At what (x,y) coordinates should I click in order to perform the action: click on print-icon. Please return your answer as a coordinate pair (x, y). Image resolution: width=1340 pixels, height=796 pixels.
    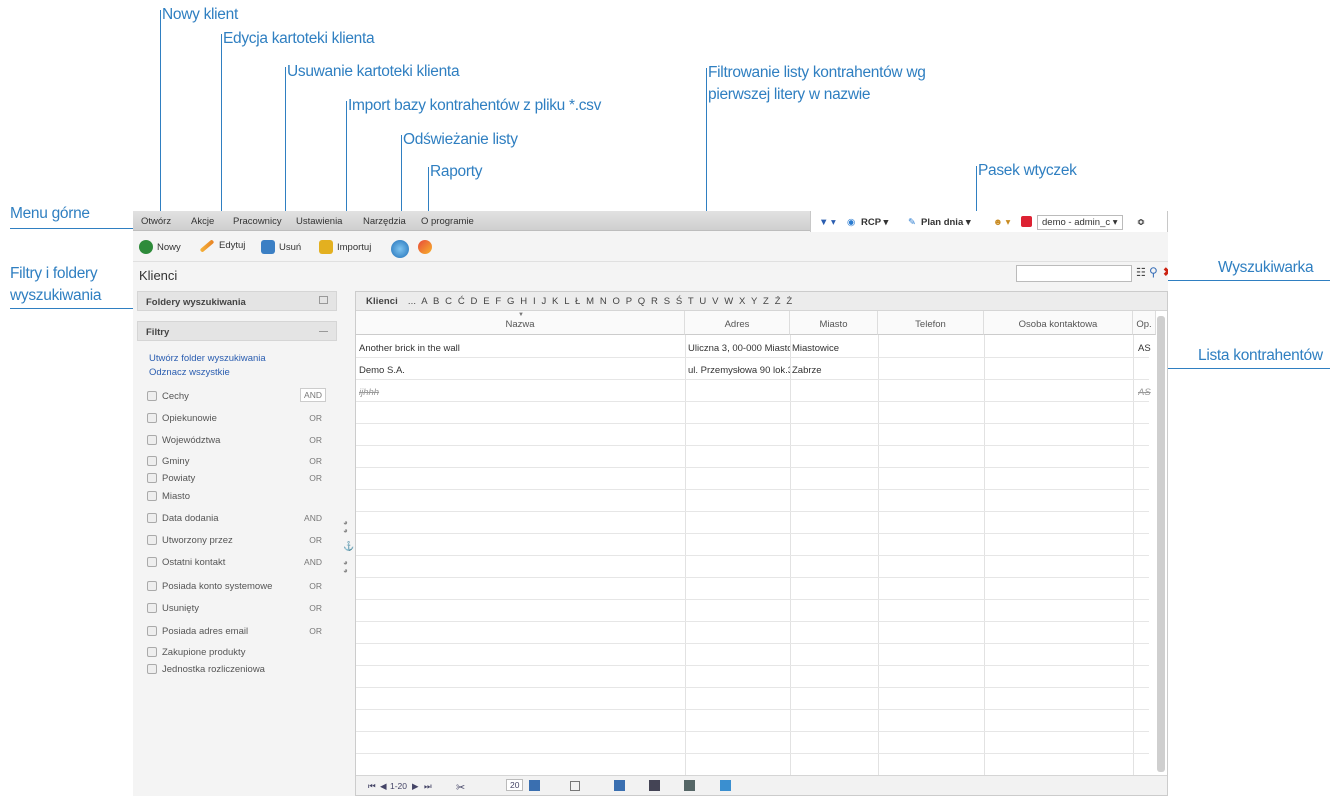
    Looking at the image, I should click on (654, 785).